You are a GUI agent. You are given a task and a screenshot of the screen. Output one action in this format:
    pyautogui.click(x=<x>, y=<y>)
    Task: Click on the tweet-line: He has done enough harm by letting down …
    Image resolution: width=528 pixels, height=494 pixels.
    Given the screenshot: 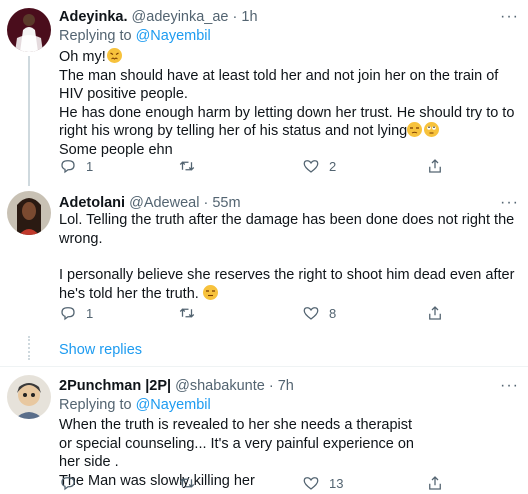 What is the action you would take?
    pyautogui.click(x=287, y=122)
    